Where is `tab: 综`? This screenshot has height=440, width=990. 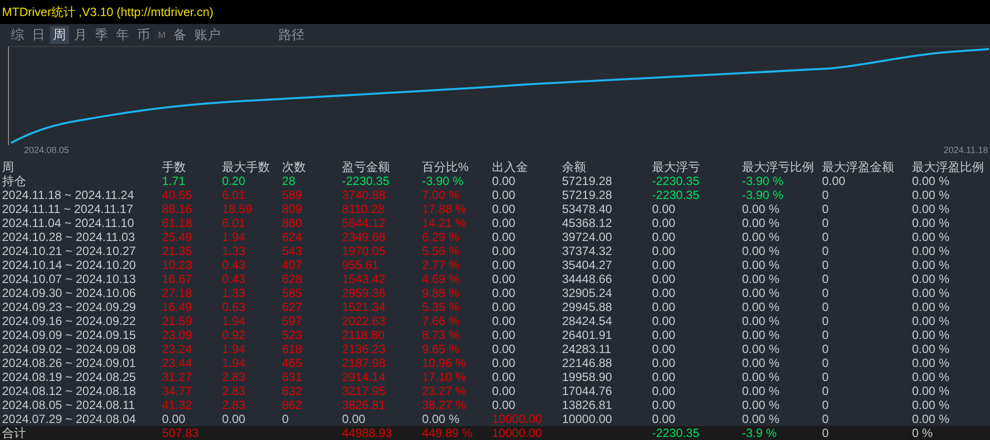
tab: 综 is located at coordinates (17, 35).